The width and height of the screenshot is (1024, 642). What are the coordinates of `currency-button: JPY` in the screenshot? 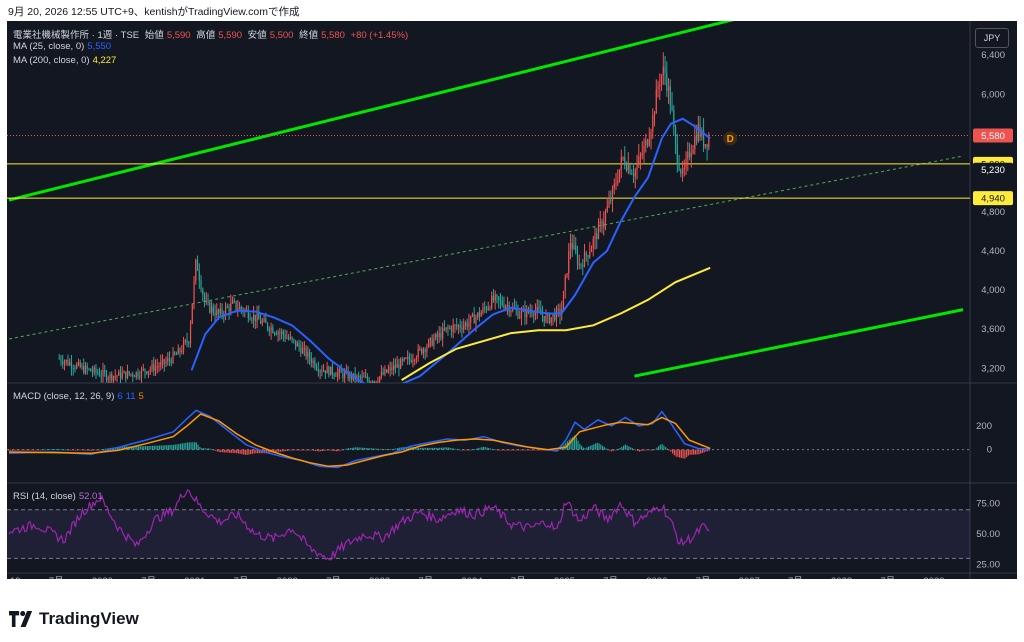 It's located at (992, 38).